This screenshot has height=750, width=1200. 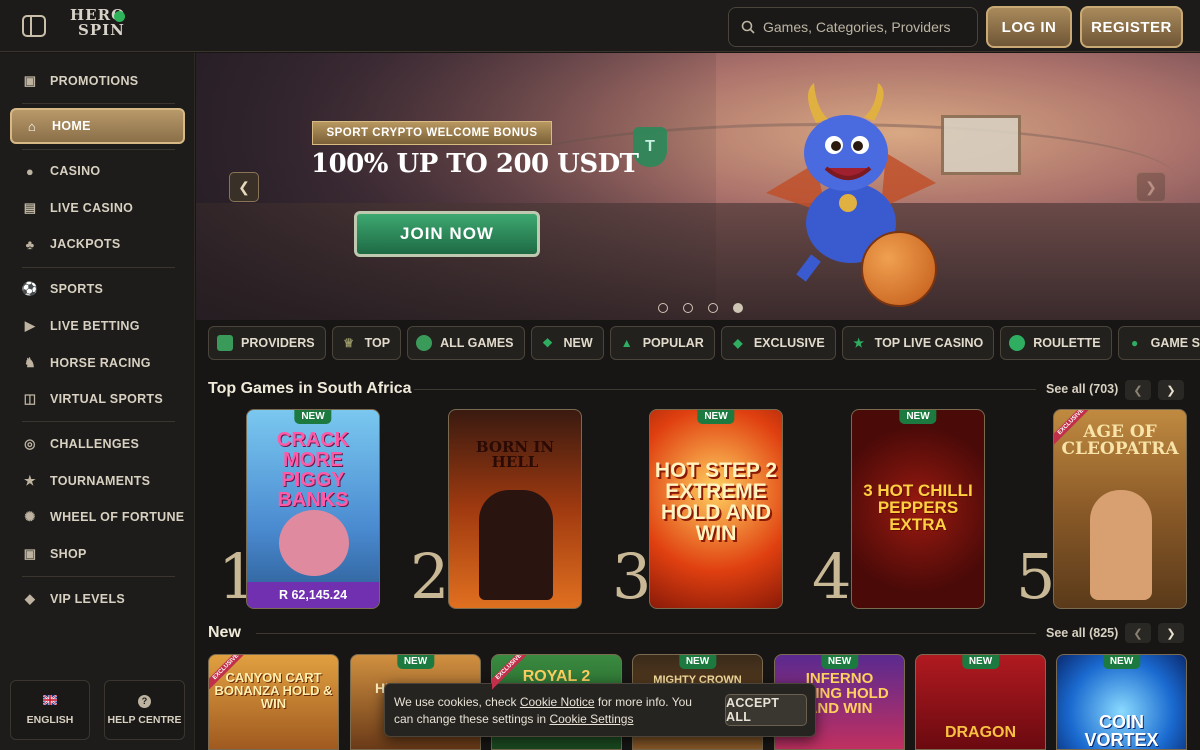 What do you see at coordinates (466, 343) in the screenshot?
I see `category-all-games: ALL GAMES` at bounding box center [466, 343].